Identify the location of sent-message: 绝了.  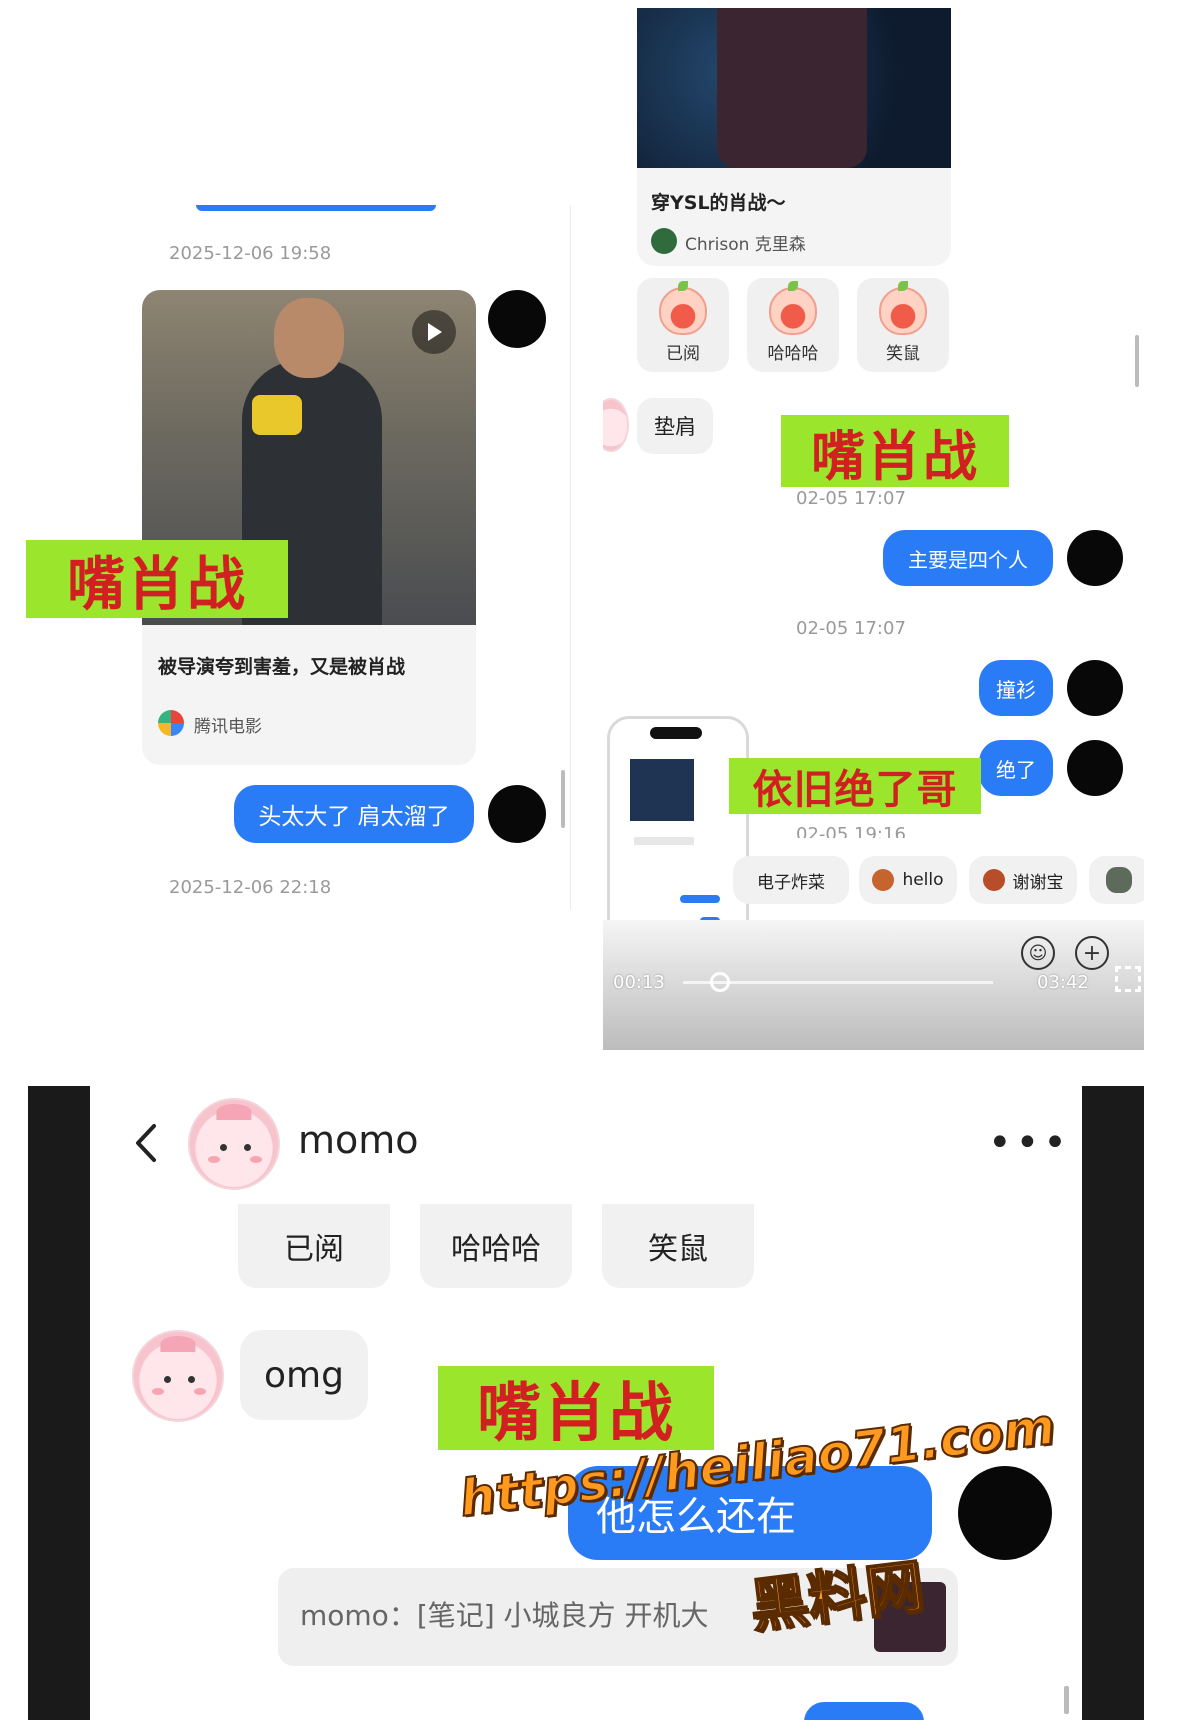
(1016, 768).